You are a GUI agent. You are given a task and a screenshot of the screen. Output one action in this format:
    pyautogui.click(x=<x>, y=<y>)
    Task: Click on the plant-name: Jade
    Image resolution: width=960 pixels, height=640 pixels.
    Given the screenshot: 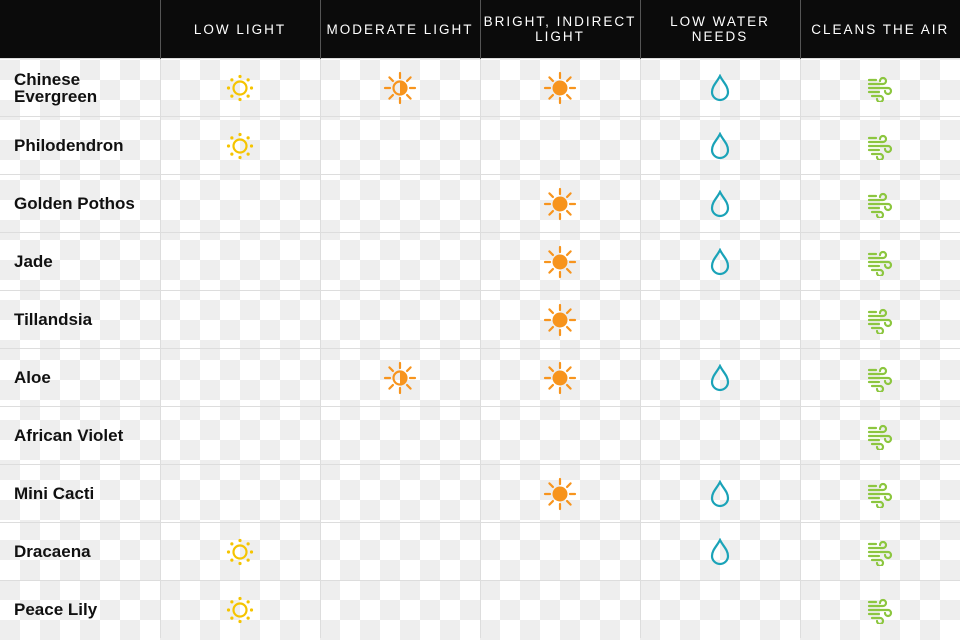 What is the action you would take?
    pyautogui.click(x=80, y=261)
    